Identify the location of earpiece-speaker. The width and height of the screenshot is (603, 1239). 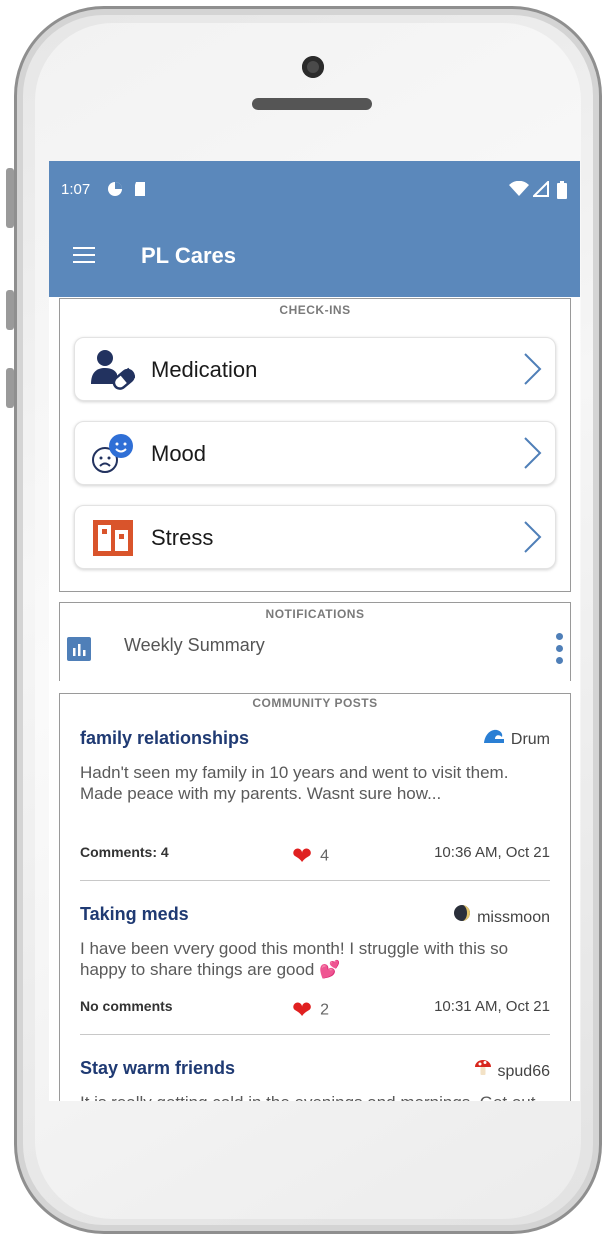
(312, 104).